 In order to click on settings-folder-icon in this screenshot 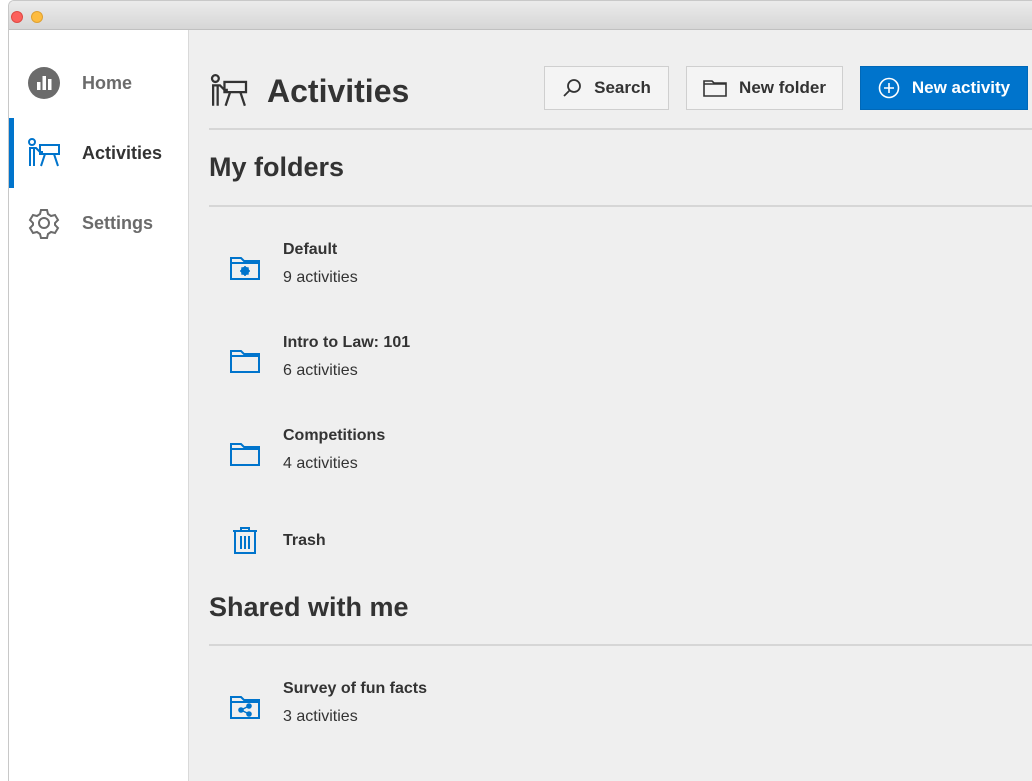, I will do `click(245, 268)`.